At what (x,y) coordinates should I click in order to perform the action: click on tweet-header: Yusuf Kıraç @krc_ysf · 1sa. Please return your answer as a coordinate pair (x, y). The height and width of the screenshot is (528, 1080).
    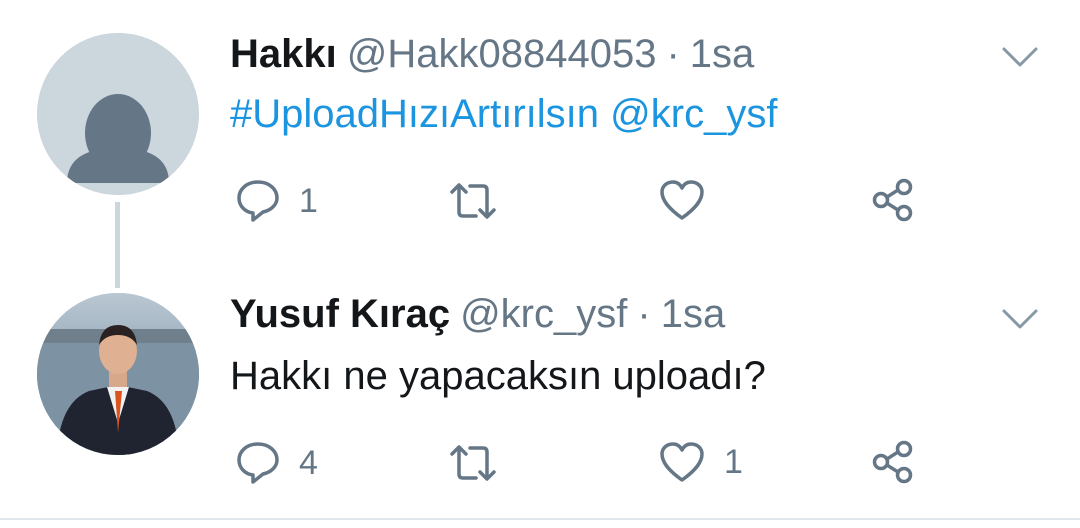
    Looking at the image, I should click on (477, 314).